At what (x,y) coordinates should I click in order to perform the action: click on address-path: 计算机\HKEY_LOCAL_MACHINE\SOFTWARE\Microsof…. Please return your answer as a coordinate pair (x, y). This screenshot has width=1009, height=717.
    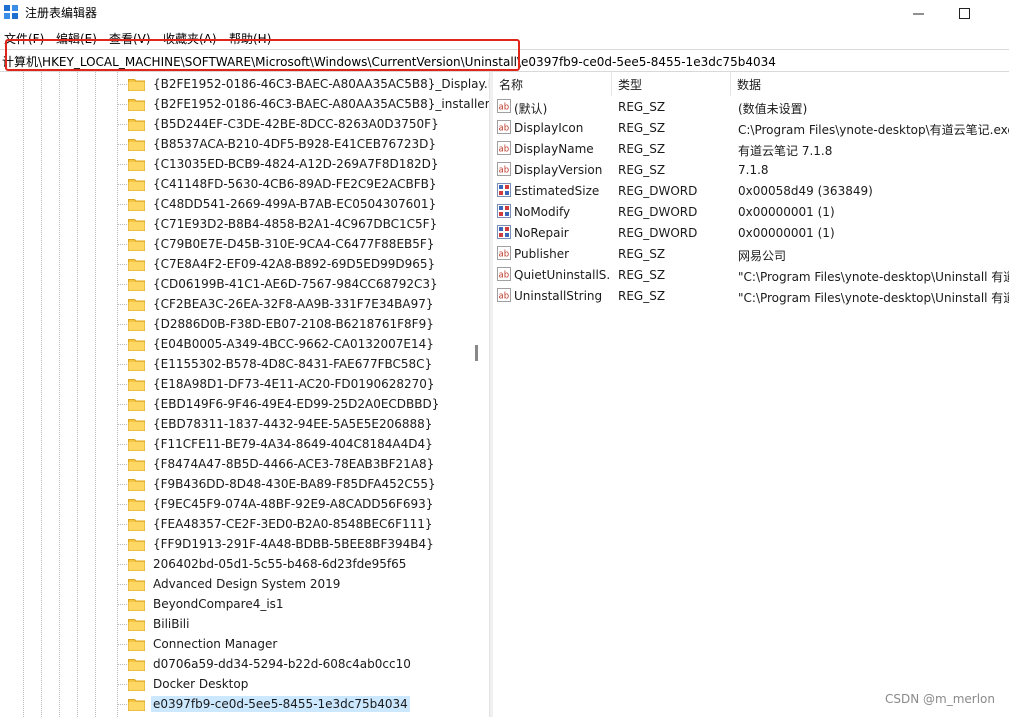
    Looking at the image, I should click on (389, 61).